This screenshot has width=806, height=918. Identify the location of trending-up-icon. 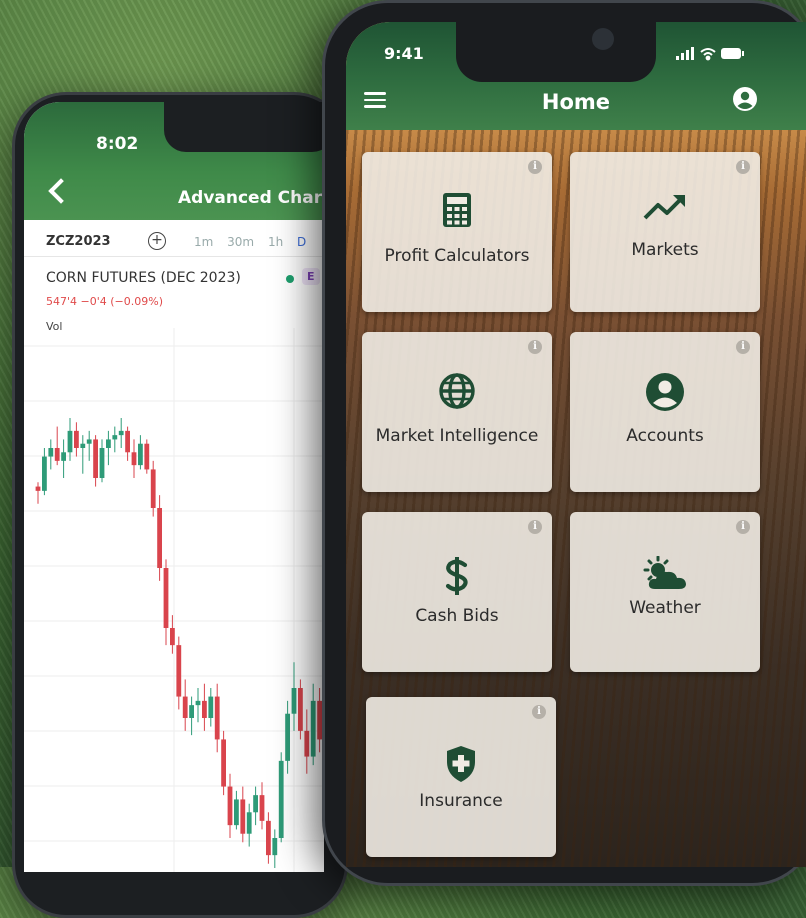
(665, 209).